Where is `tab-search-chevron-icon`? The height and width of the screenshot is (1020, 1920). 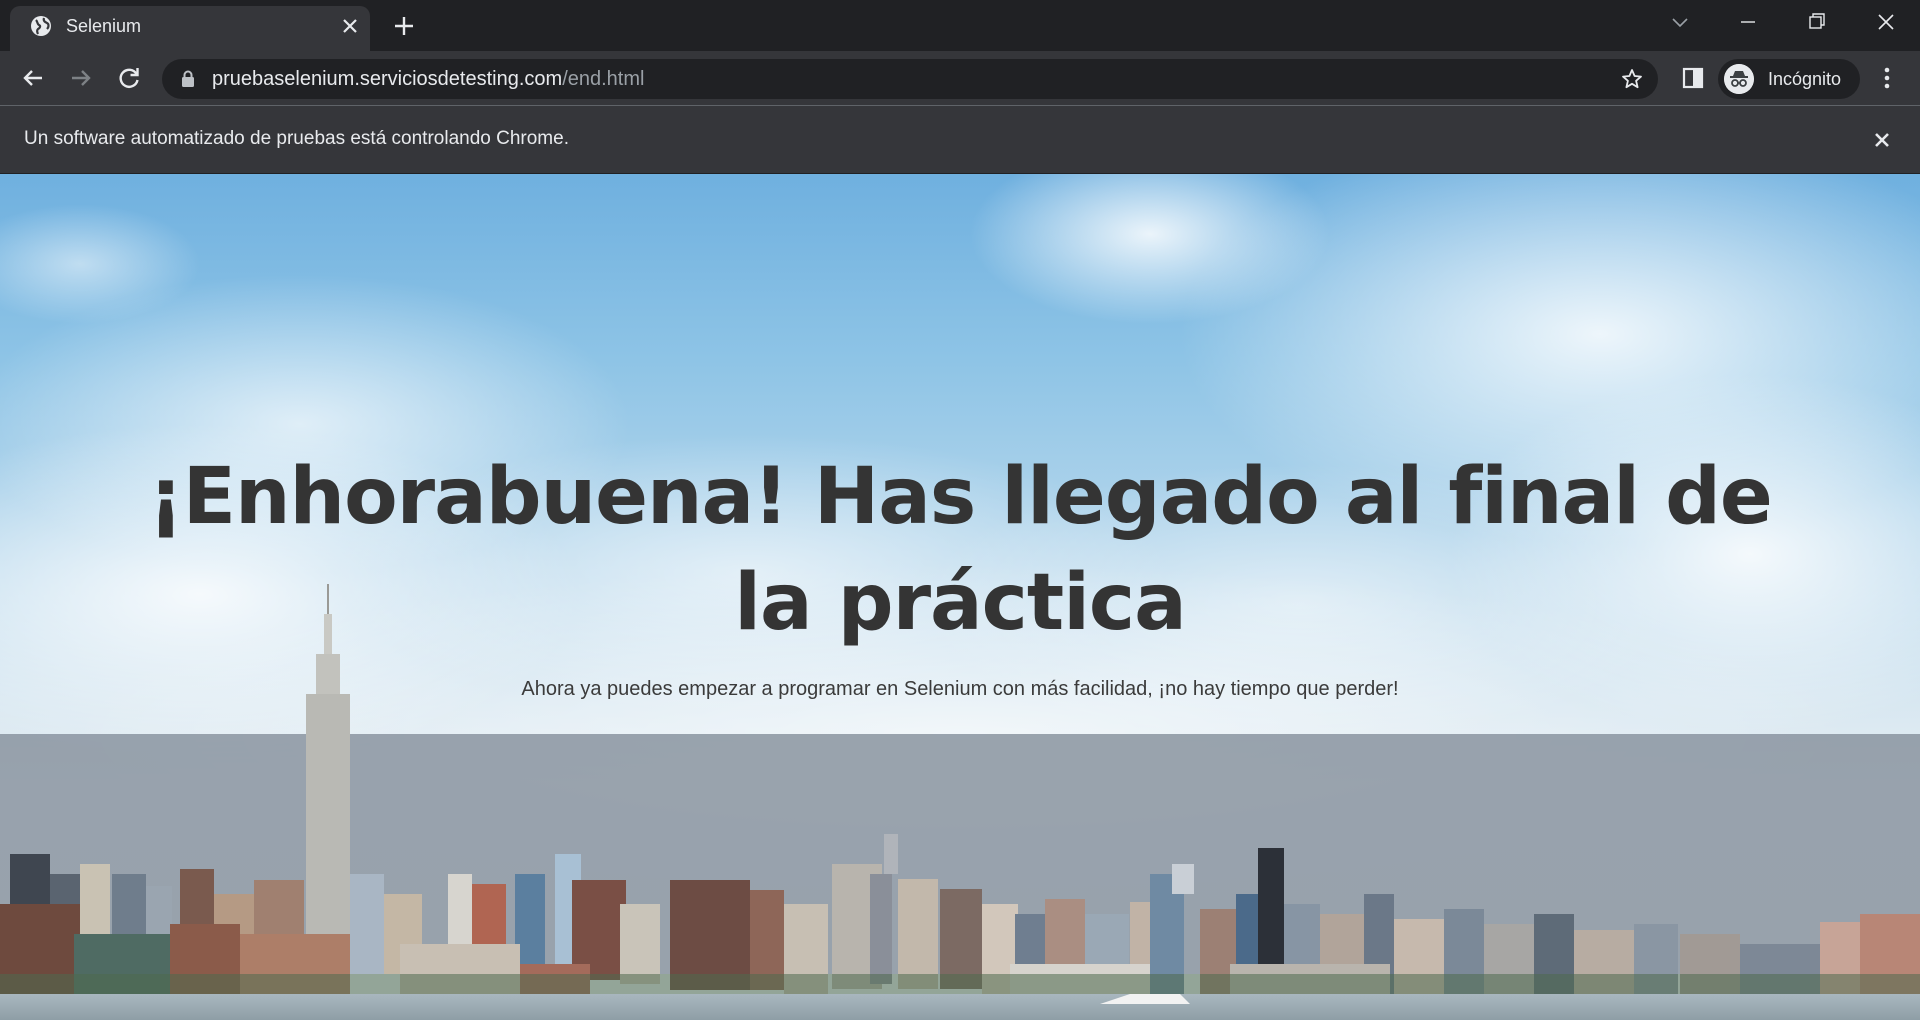 tab-search-chevron-icon is located at coordinates (1680, 22).